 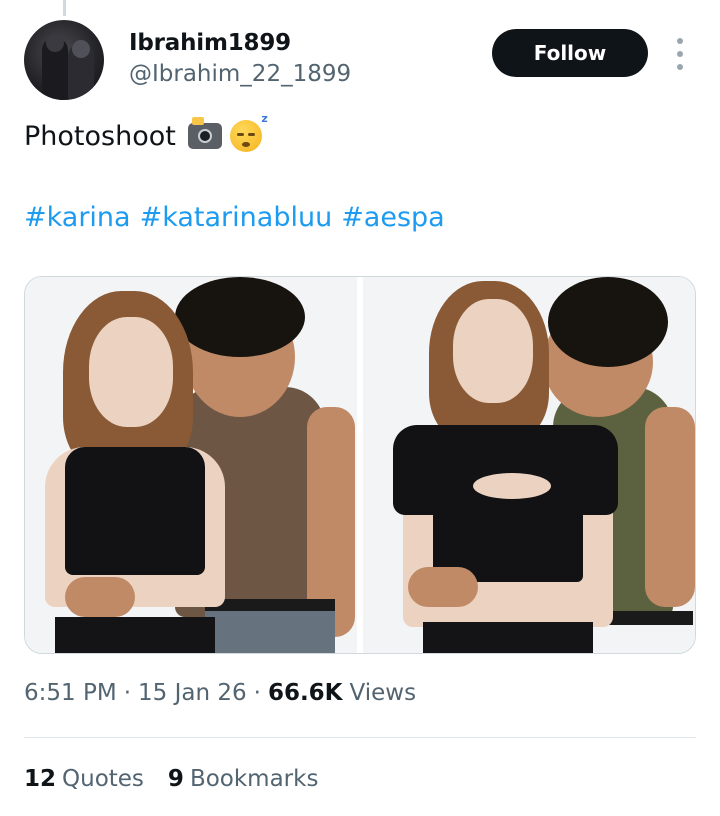 I want to click on user-display-name: Ibrahim1899, so click(x=210, y=43).